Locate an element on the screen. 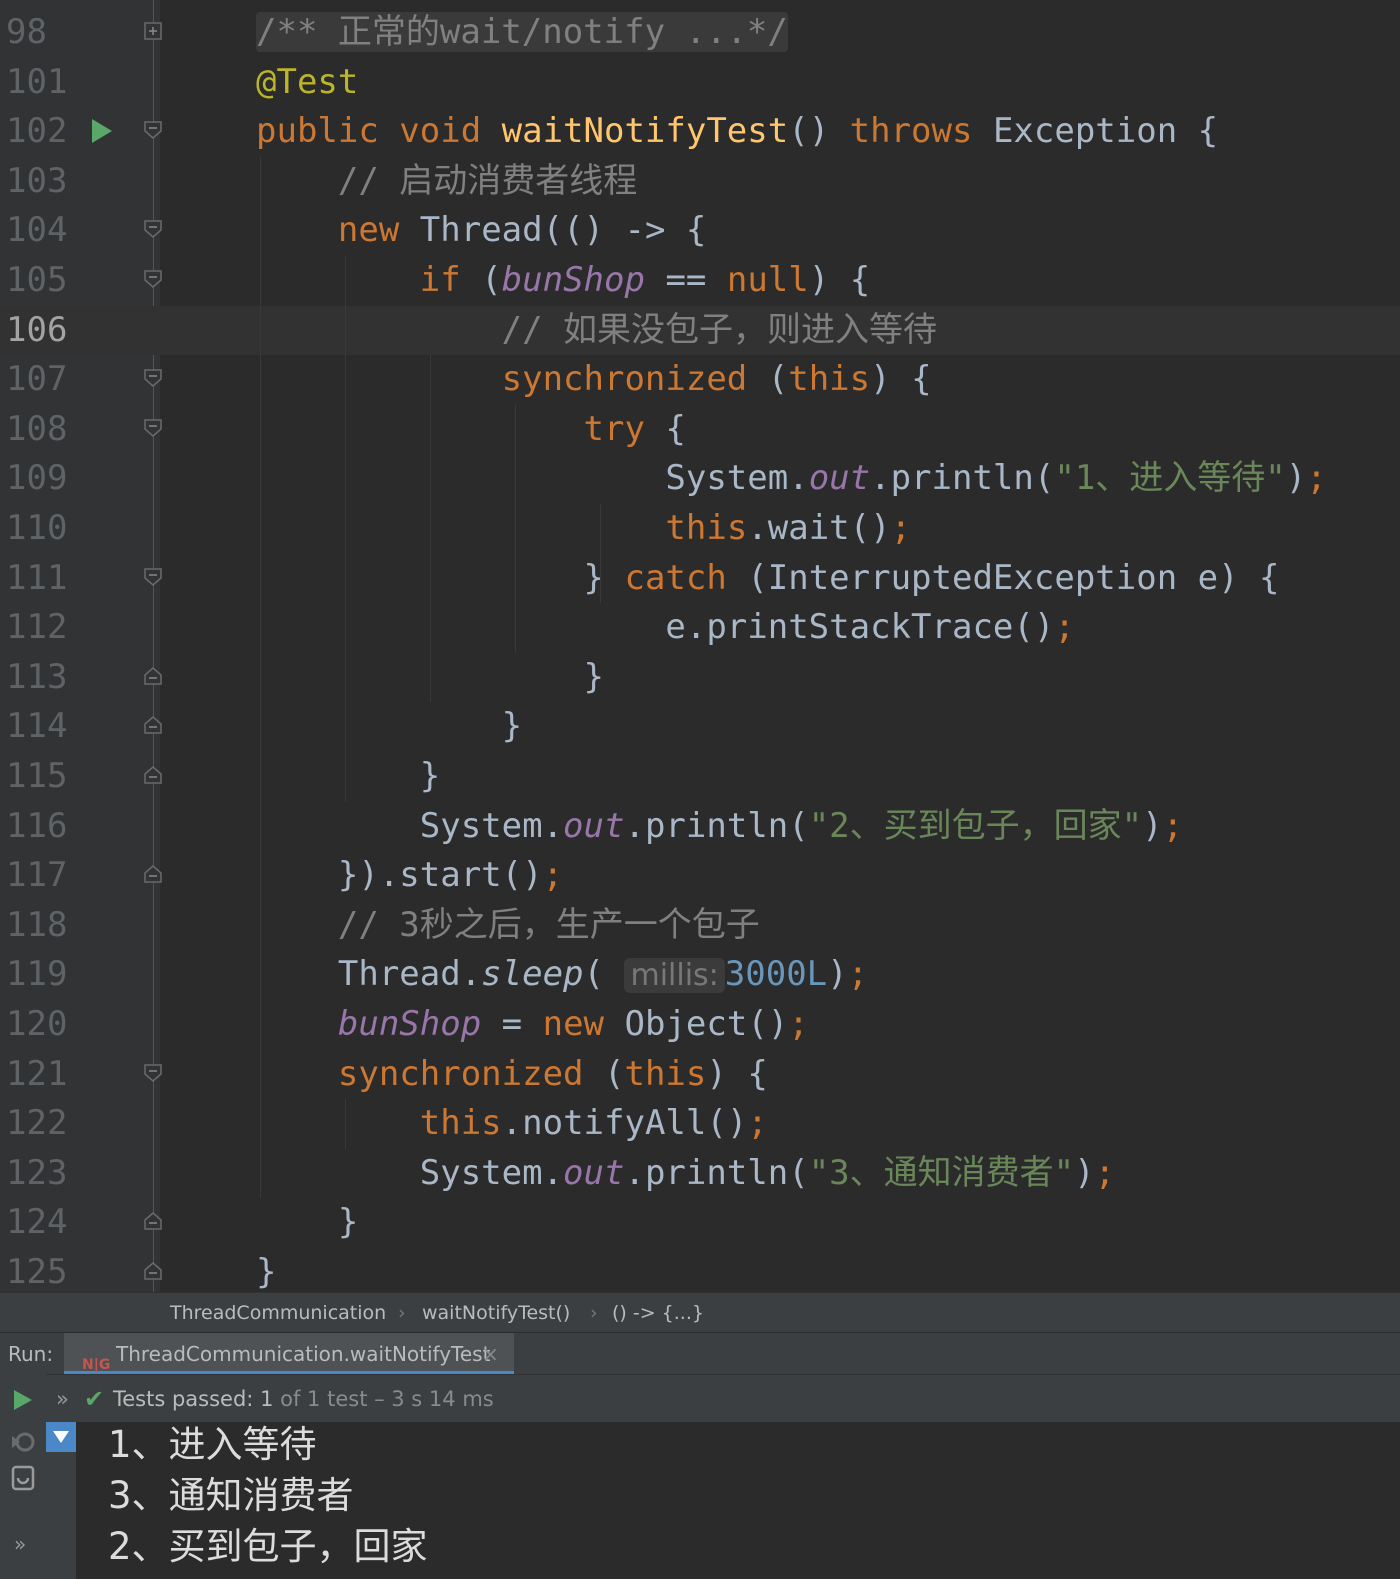  line-number: 114 is located at coordinates (41, 727).